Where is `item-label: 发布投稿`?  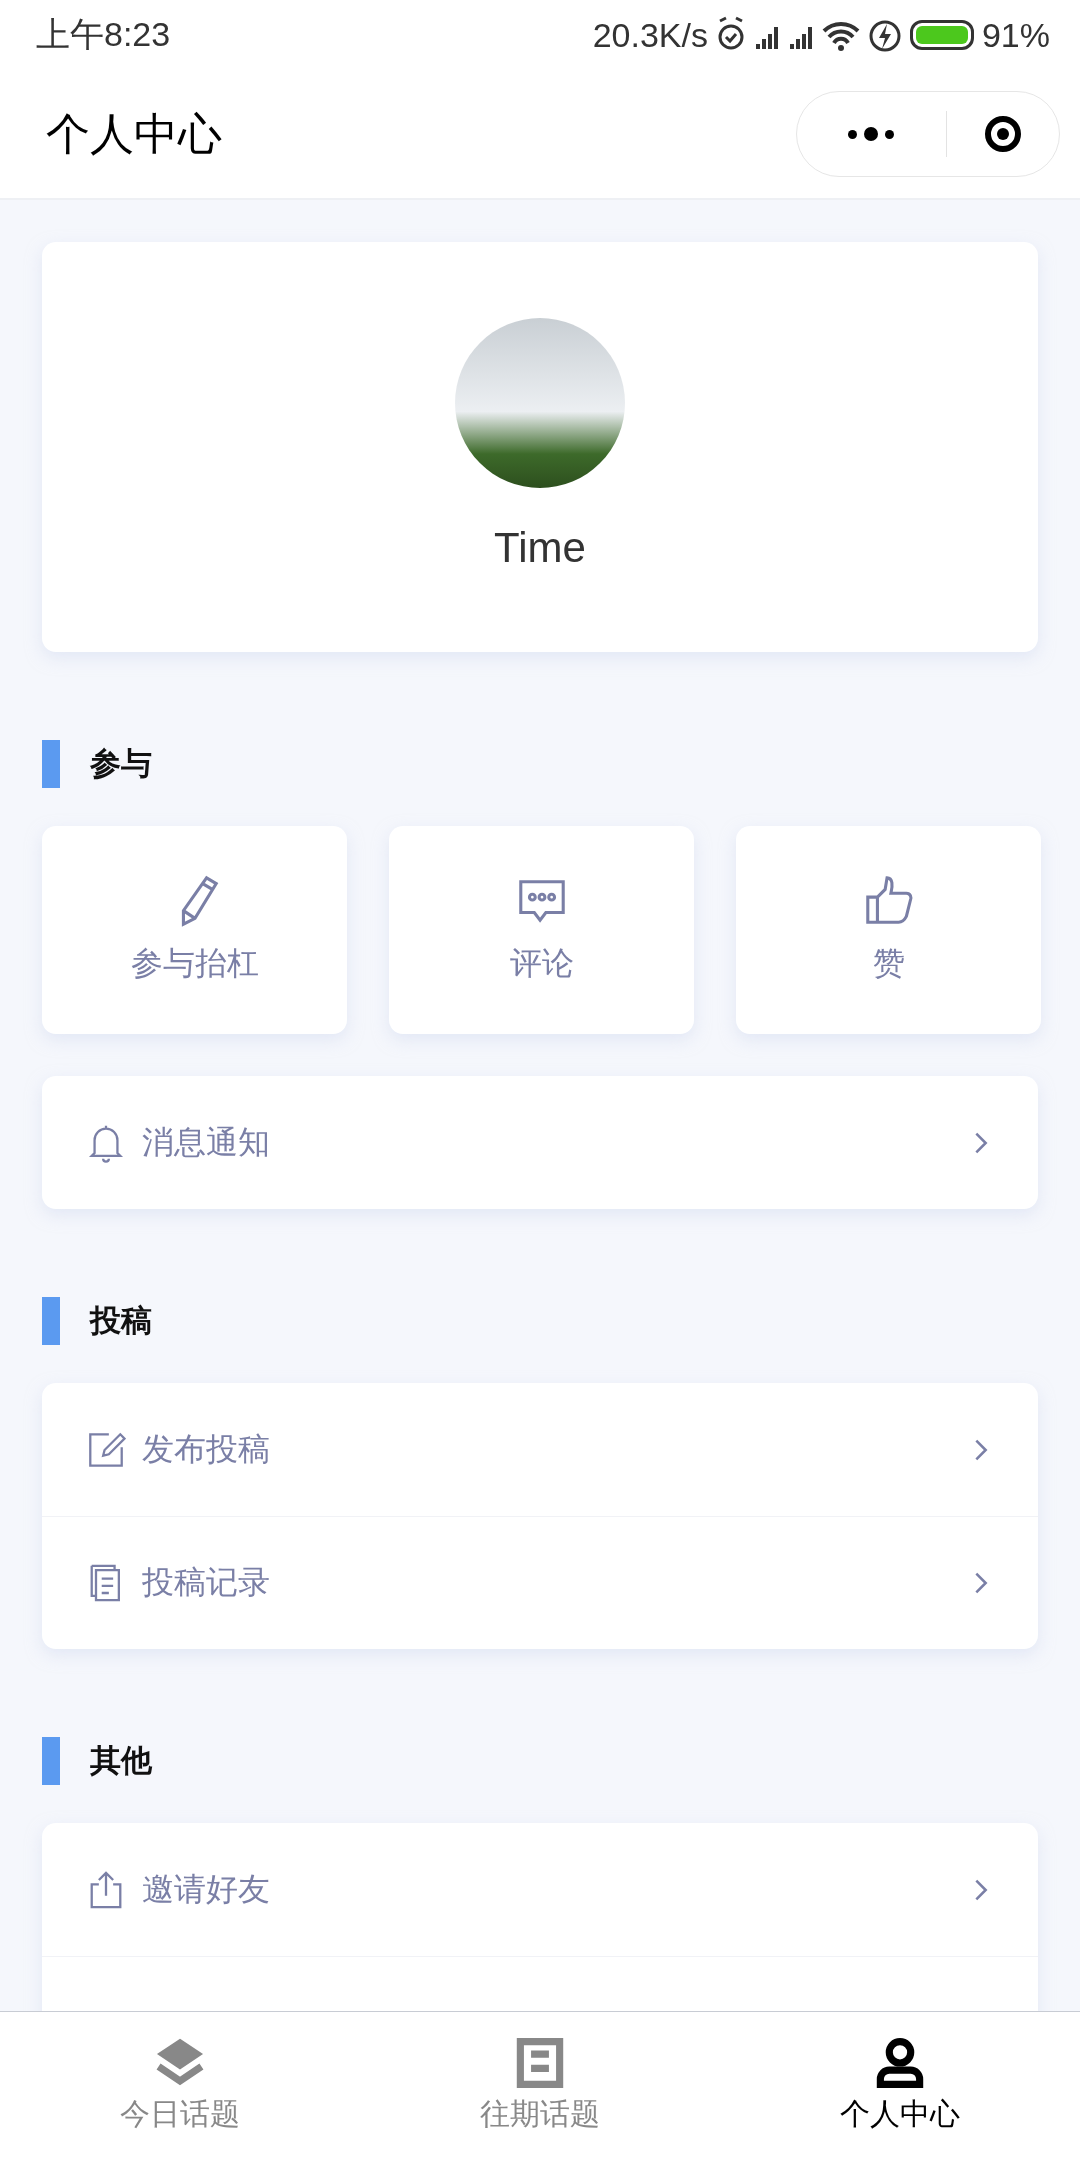 item-label: 发布投稿 is located at coordinates (206, 1449).